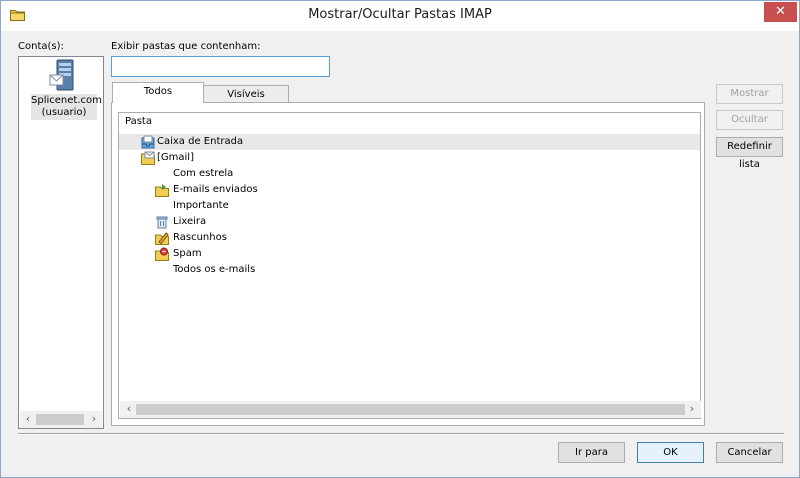  Describe the element at coordinates (148, 158) in the screenshot. I see `mail-folder-icon` at that location.